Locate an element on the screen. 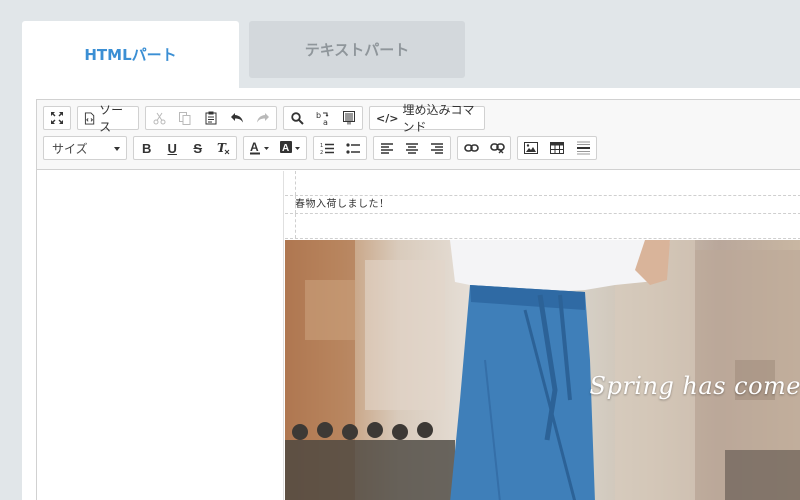 This screenshot has height=500, width=800. source-button: ソース is located at coordinates (108, 118).